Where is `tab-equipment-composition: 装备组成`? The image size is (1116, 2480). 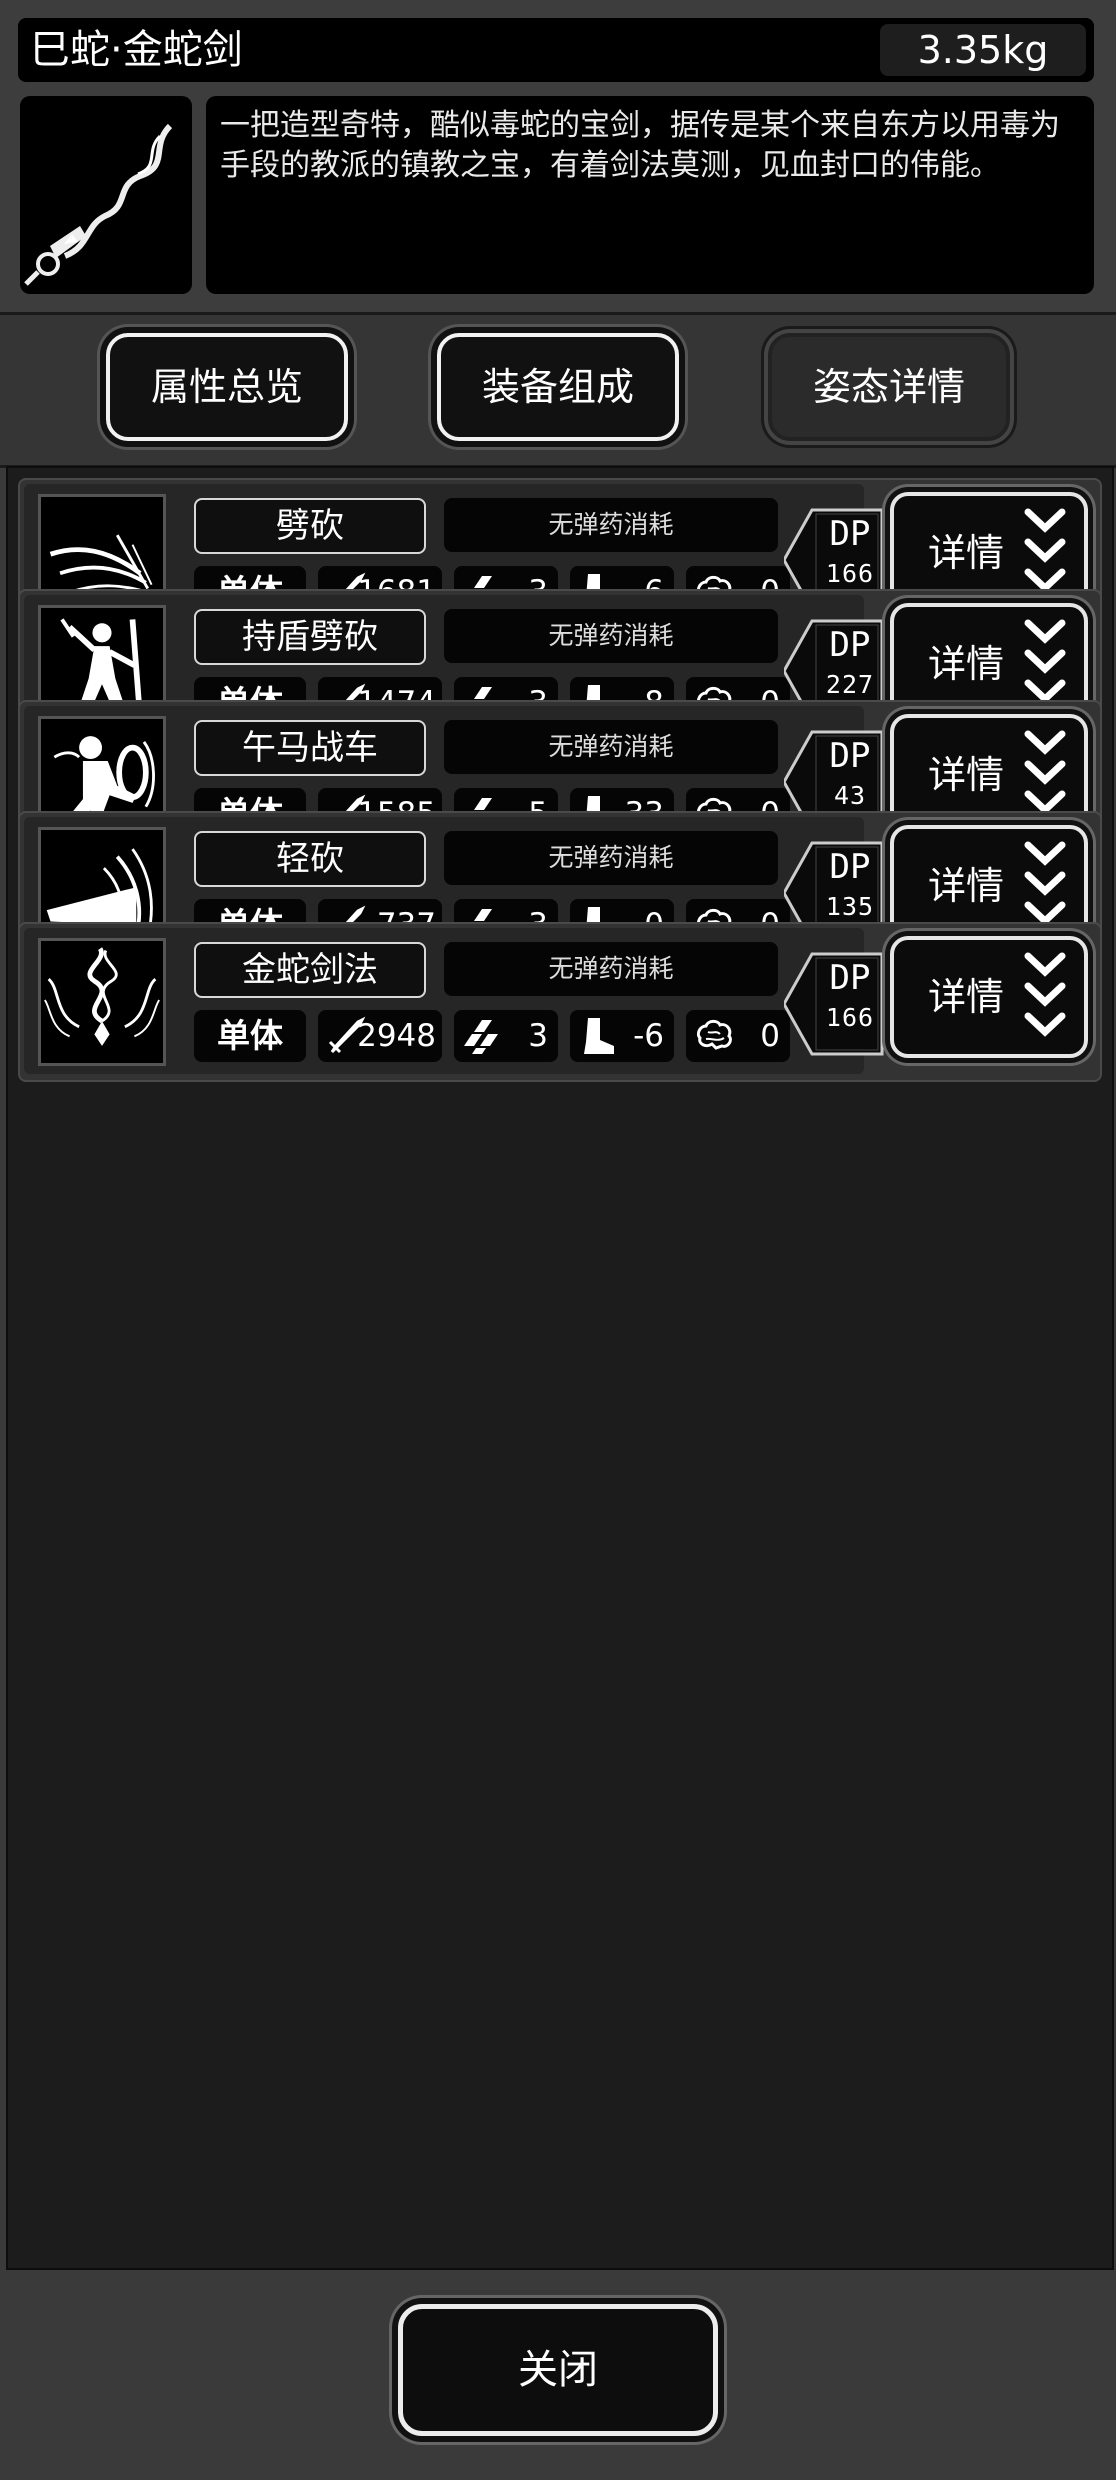 tab-equipment-composition: 装备组成 is located at coordinates (558, 387).